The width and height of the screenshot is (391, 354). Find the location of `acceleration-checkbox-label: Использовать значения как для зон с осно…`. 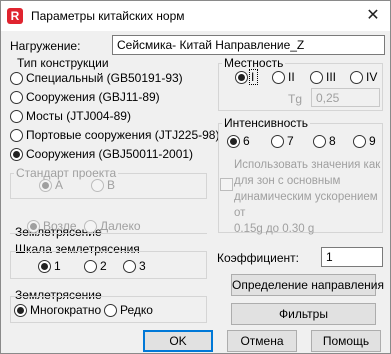

acceleration-checkbox-label: Использовать значения как для зон с осно… is located at coordinates (308, 197).